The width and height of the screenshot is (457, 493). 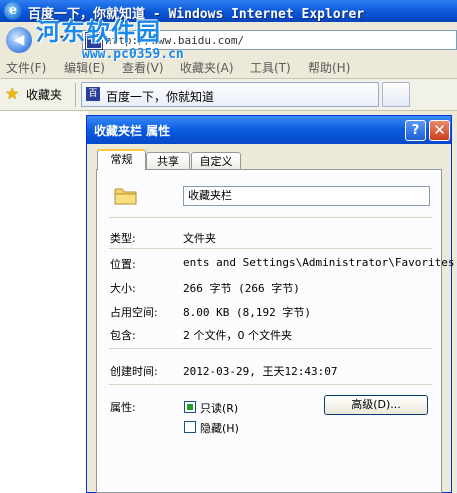 What do you see at coordinates (260, 371) in the screenshot?
I see `created-value: 2012-03-29, 王天12:43:07` at bounding box center [260, 371].